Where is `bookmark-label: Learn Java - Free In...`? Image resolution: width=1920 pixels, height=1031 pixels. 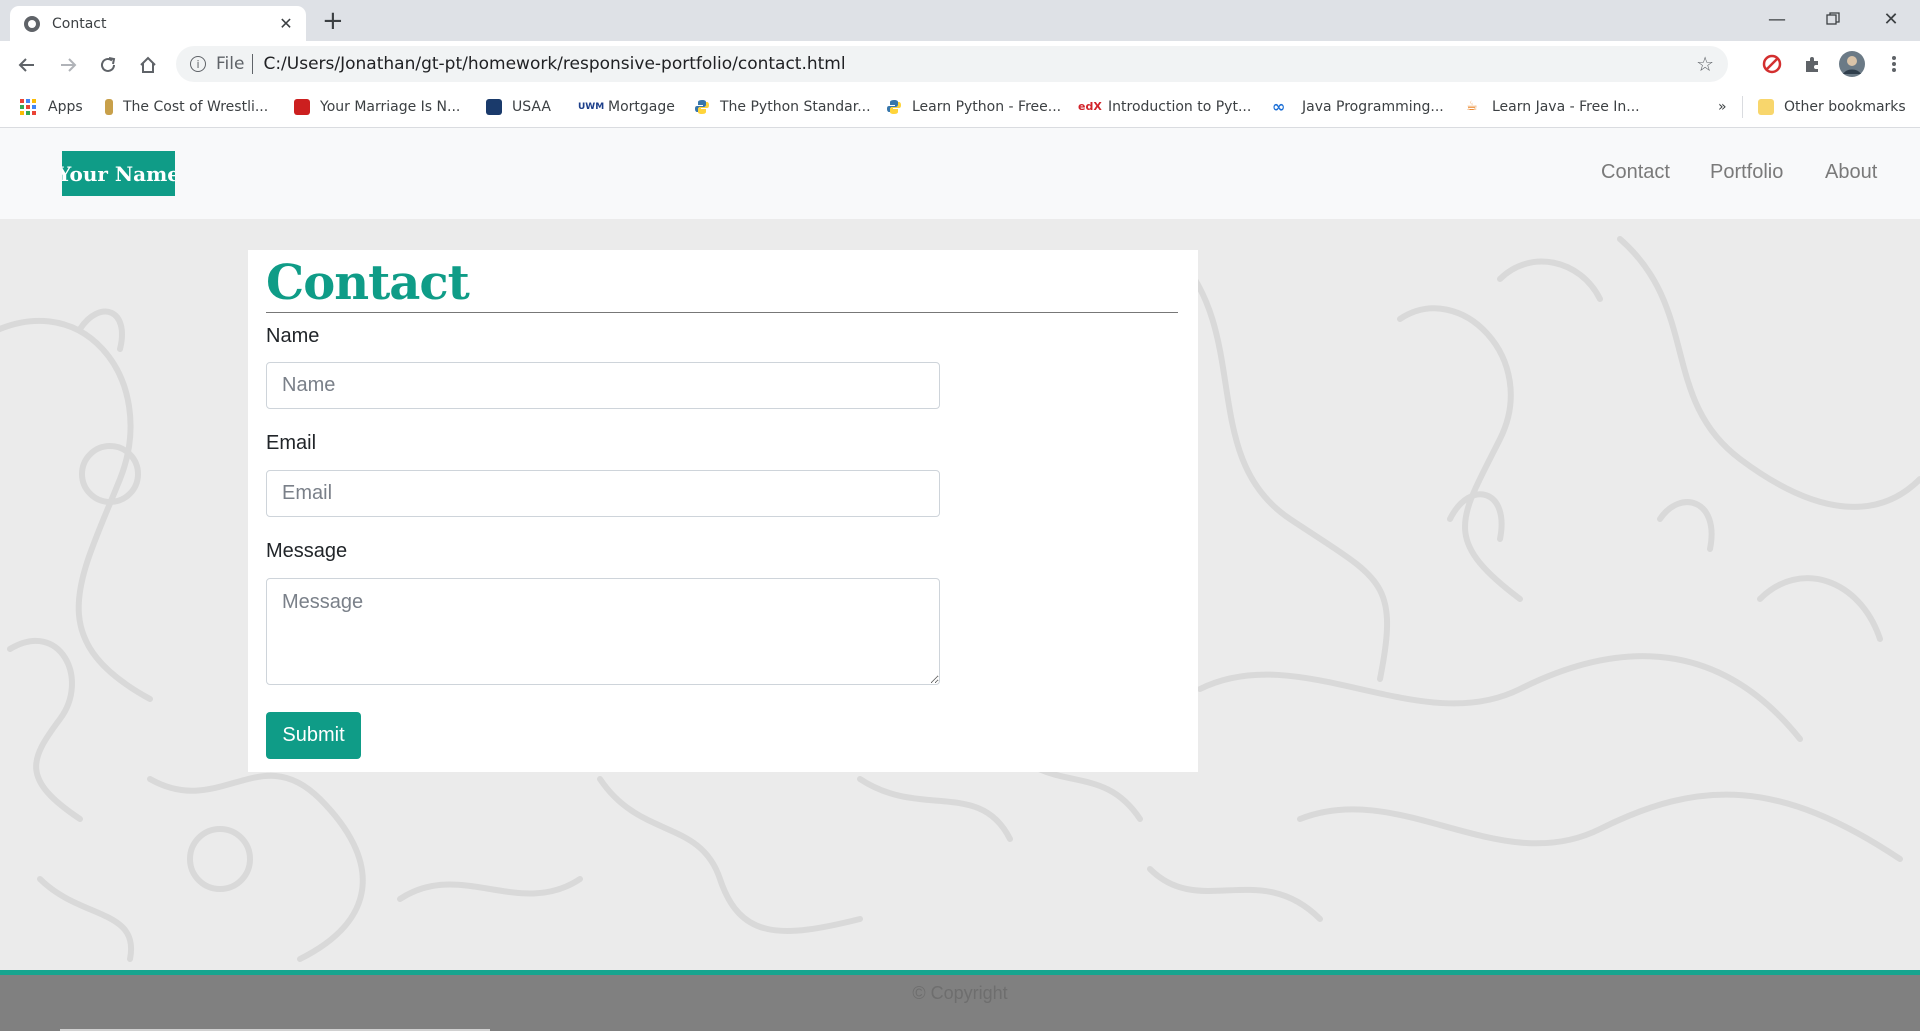
bookmark-label: Learn Java - Free In... is located at coordinates (1566, 107).